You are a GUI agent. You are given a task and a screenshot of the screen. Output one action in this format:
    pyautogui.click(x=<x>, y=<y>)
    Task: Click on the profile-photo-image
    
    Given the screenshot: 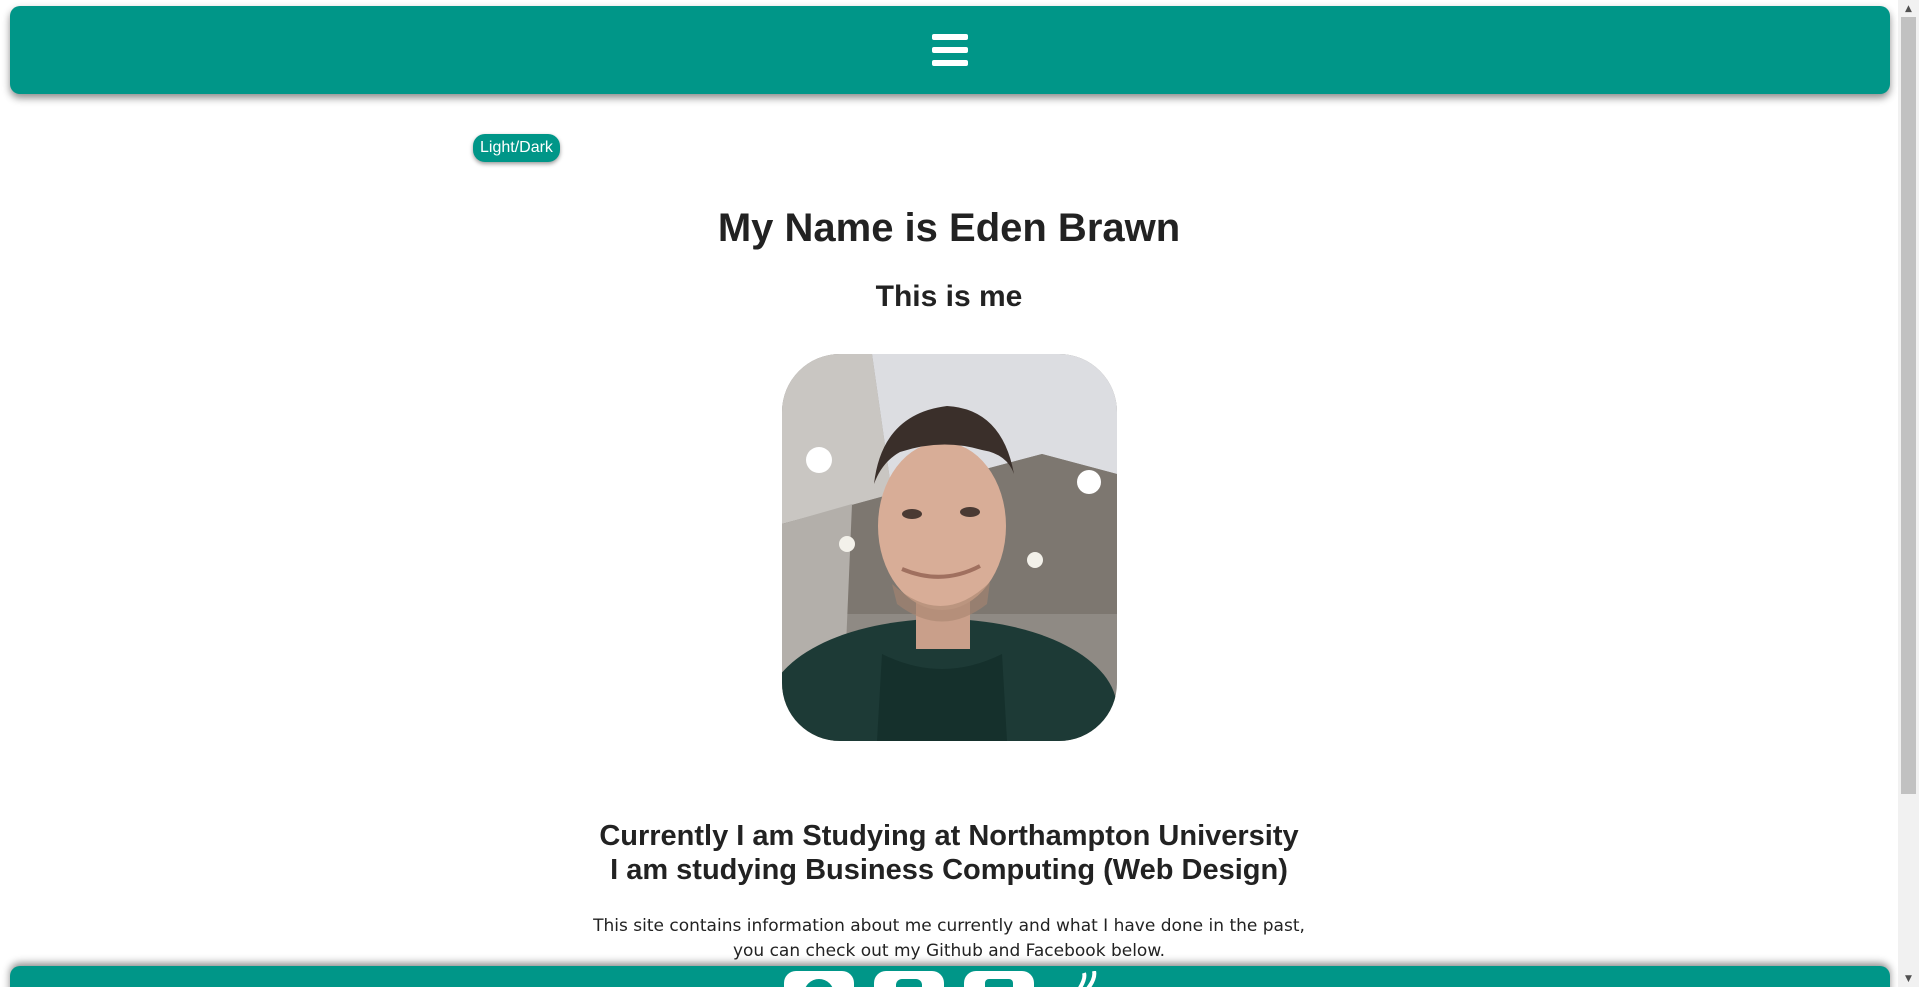 What is the action you would take?
    pyautogui.click(x=949, y=547)
    